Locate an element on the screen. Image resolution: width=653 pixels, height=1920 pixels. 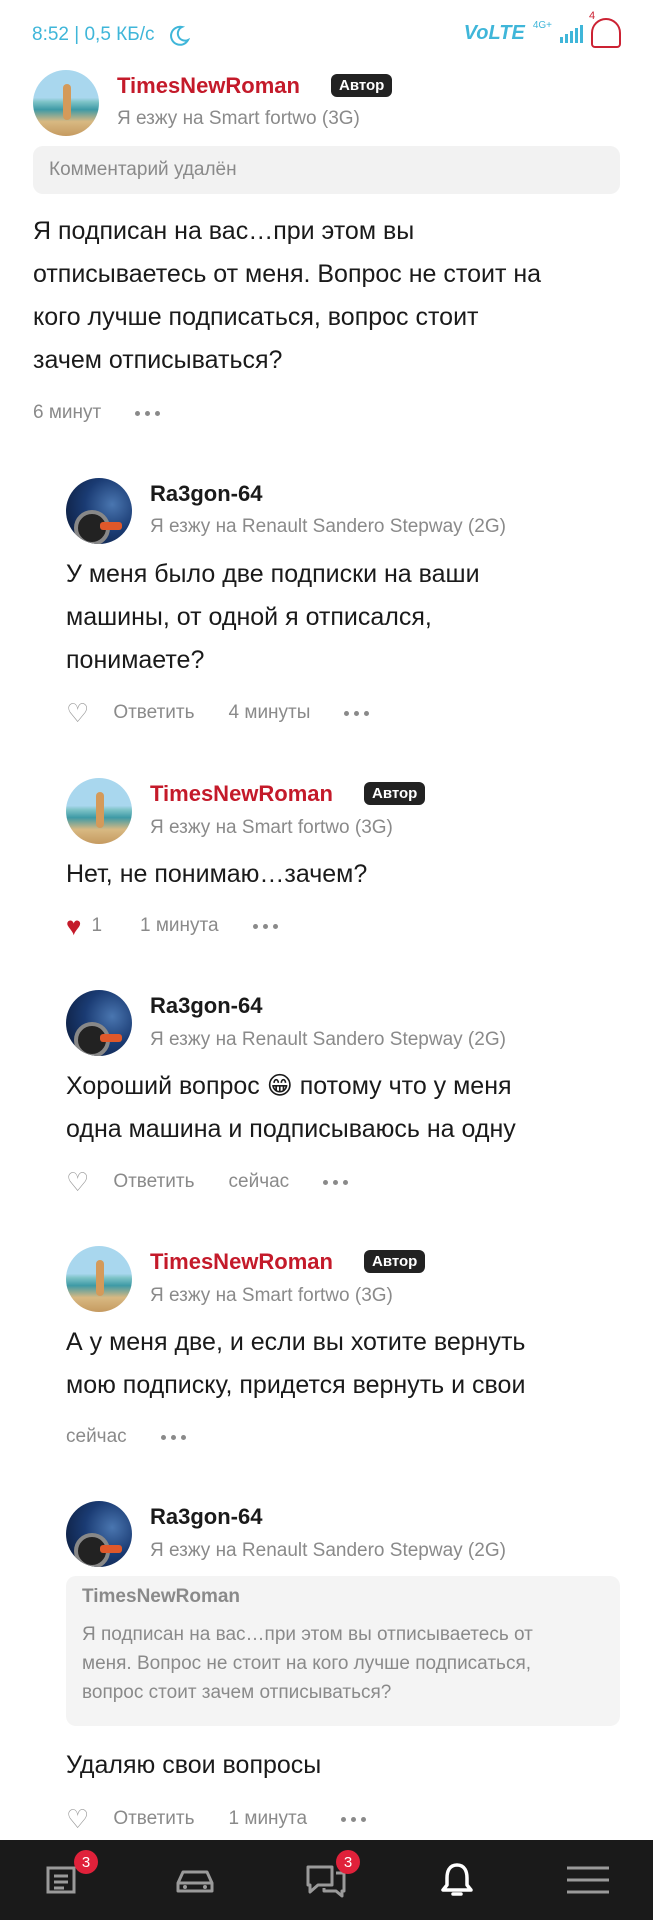
nav-menu is located at coordinates (588, 1880).